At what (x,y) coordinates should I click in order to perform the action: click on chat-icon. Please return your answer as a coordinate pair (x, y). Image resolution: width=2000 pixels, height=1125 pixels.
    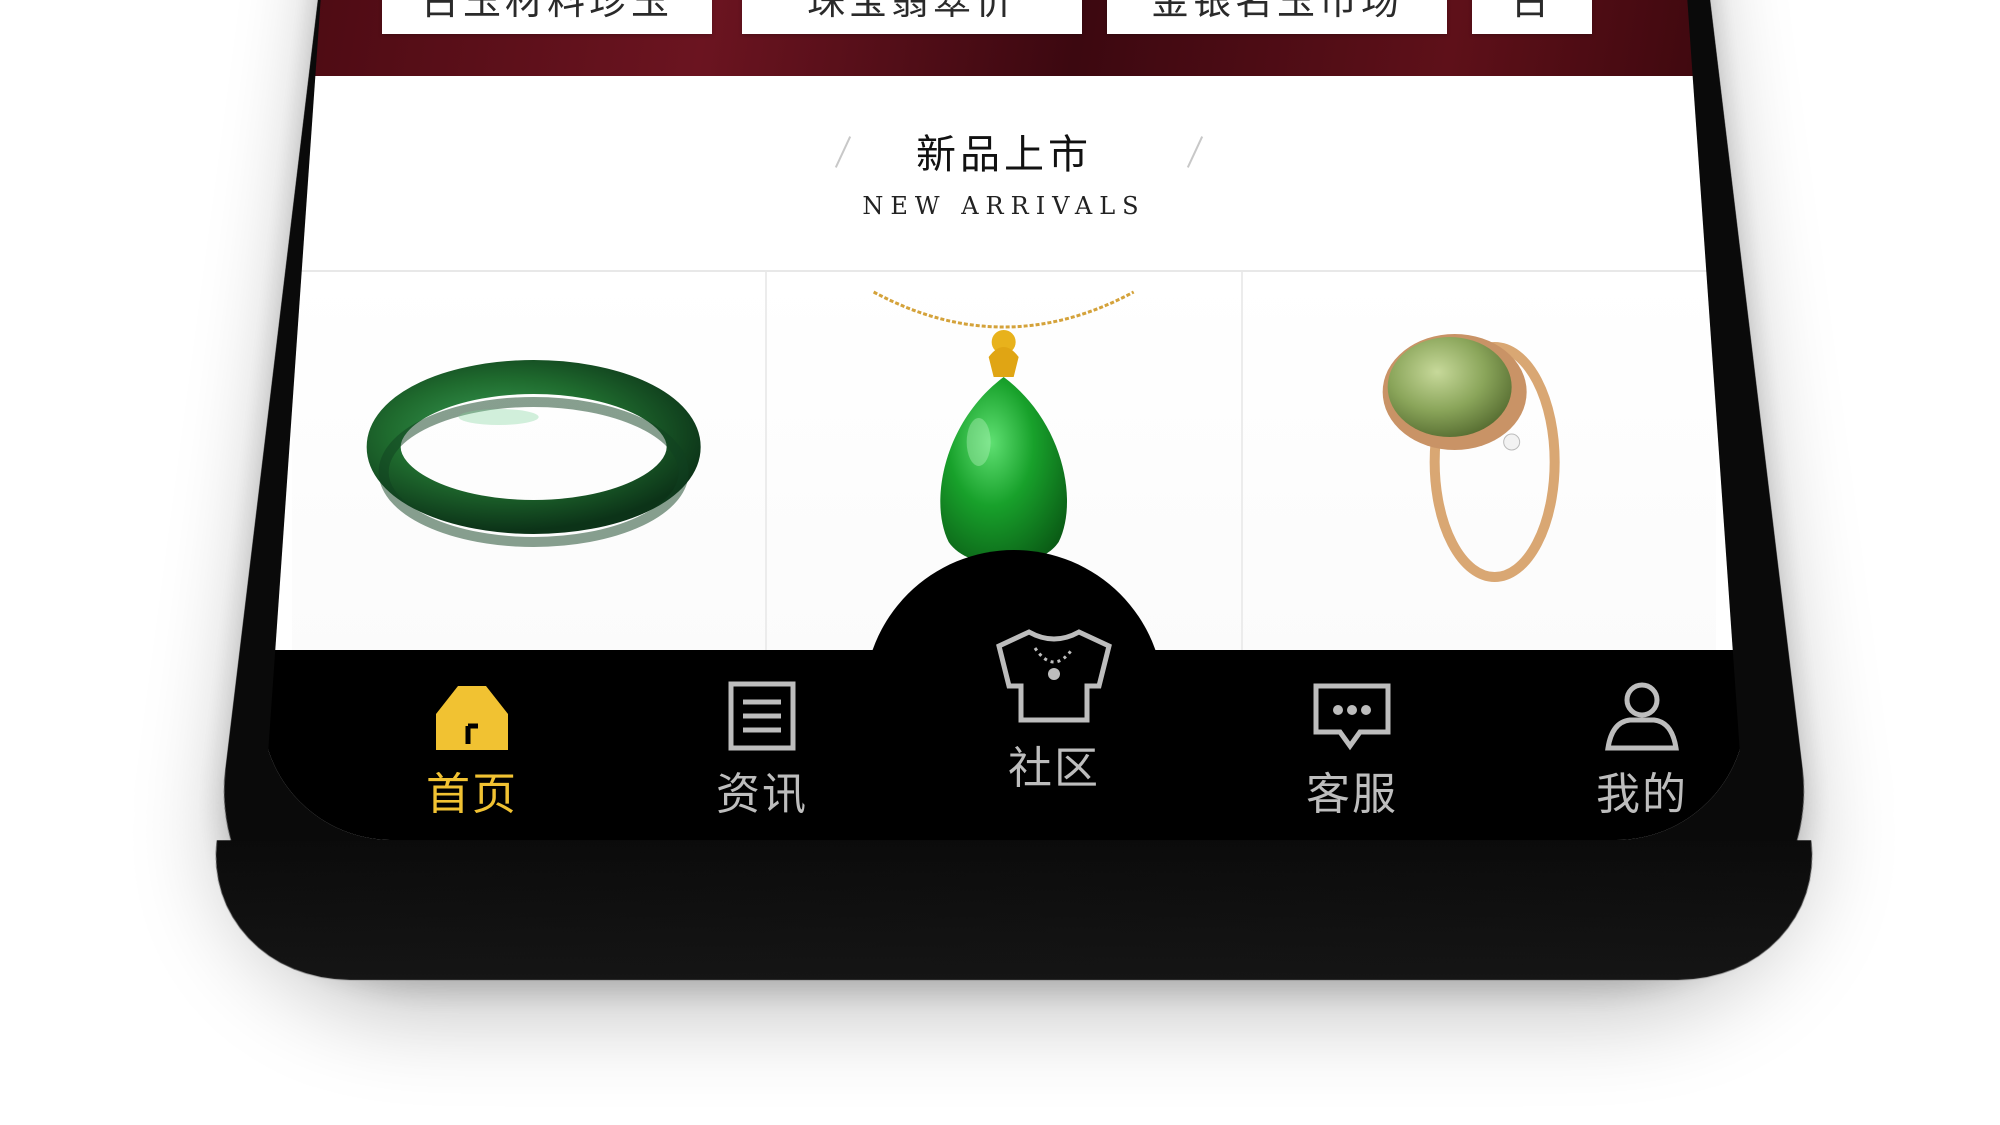
    Looking at the image, I should click on (1352, 717).